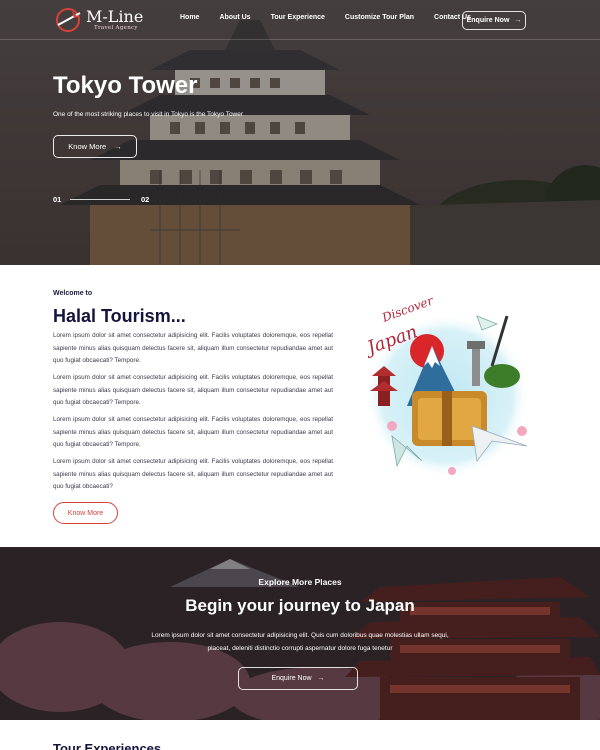  Describe the element at coordinates (68, 20) in the screenshot. I see `plane-globe-icon` at that location.